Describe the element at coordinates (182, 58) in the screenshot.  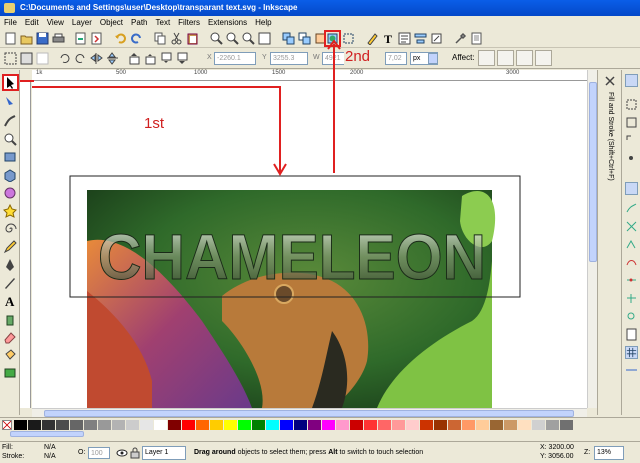
I see `lower-to-bottom-icon` at that location.